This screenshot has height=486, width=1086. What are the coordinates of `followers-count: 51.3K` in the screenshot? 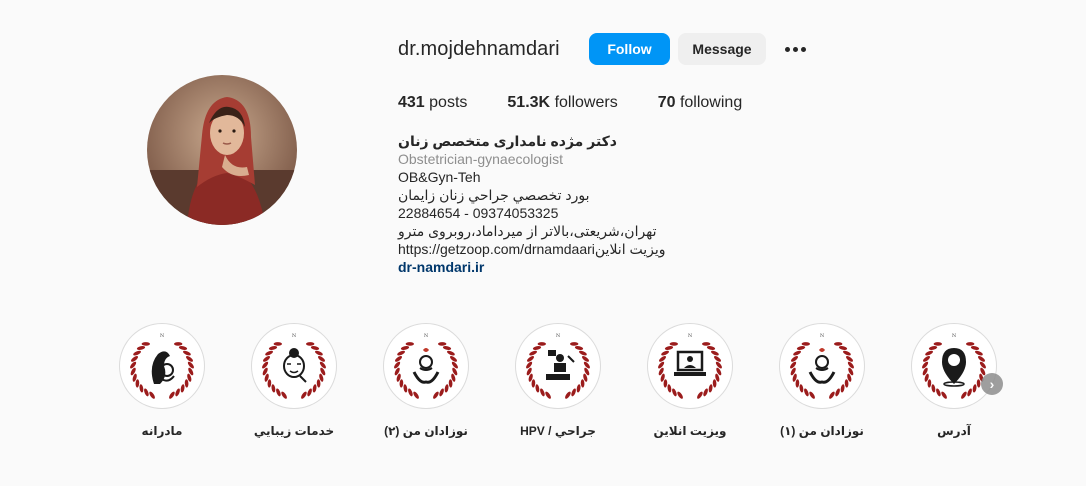 It's located at (529, 102).